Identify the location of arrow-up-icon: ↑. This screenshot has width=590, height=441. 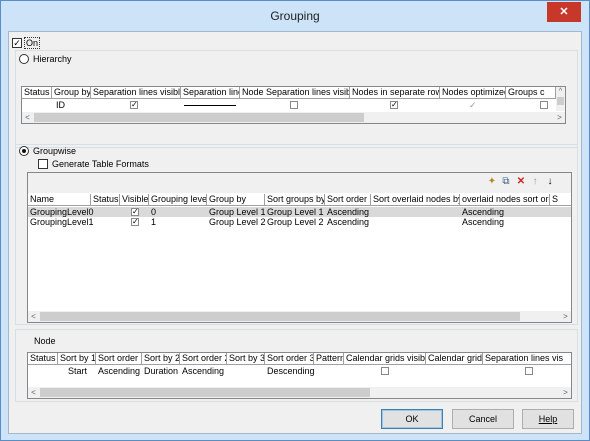
(535, 182).